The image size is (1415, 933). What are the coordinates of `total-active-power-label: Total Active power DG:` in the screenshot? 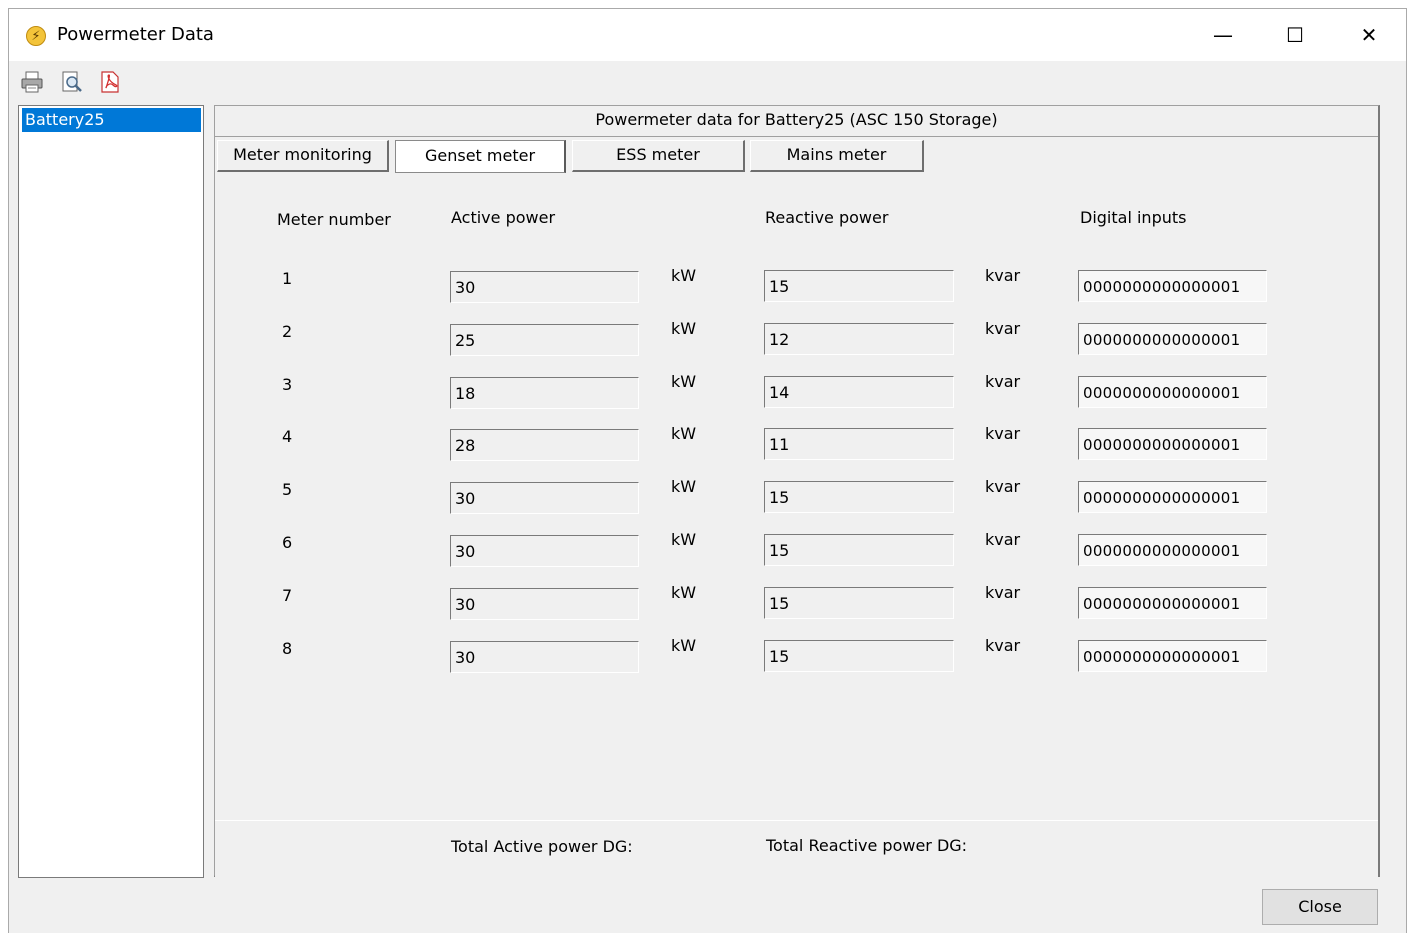 It's located at (542, 846).